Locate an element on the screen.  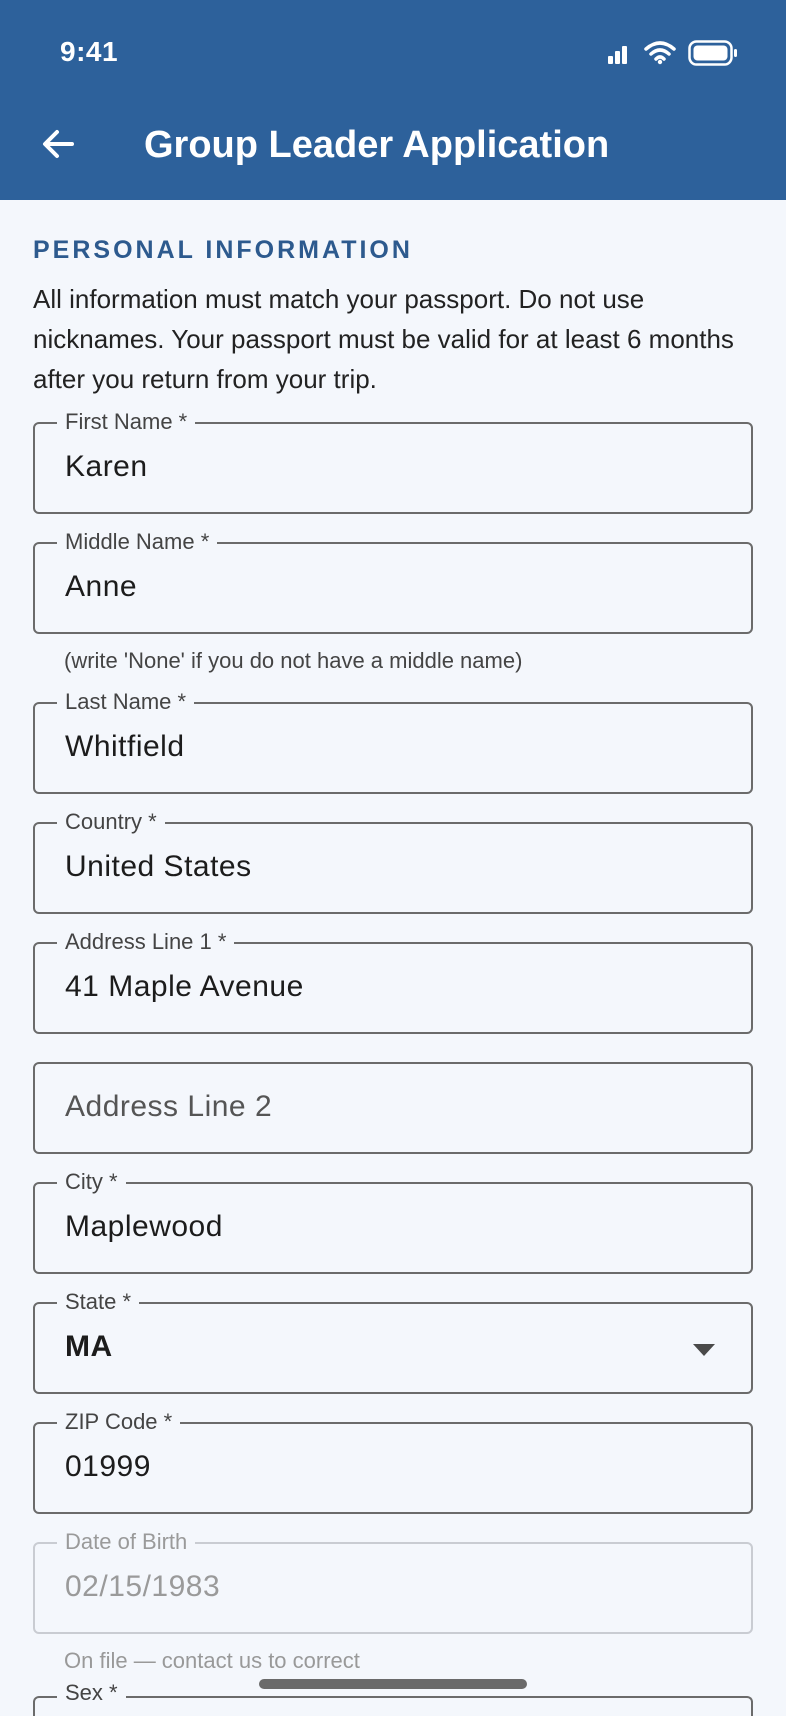
first-name-value: Karen is located at coordinates (106, 466).